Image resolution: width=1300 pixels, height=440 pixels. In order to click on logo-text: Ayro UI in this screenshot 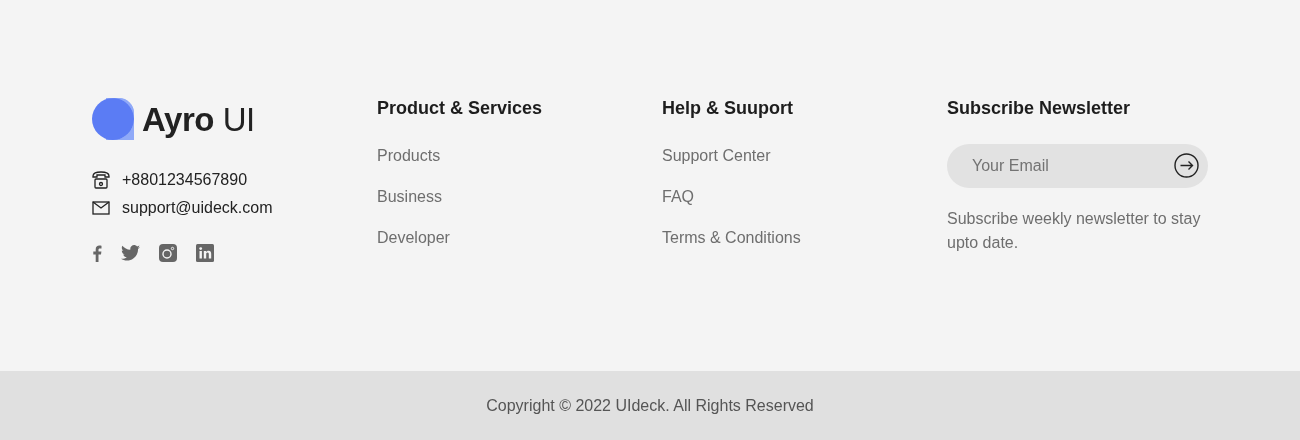, I will do `click(198, 119)`.